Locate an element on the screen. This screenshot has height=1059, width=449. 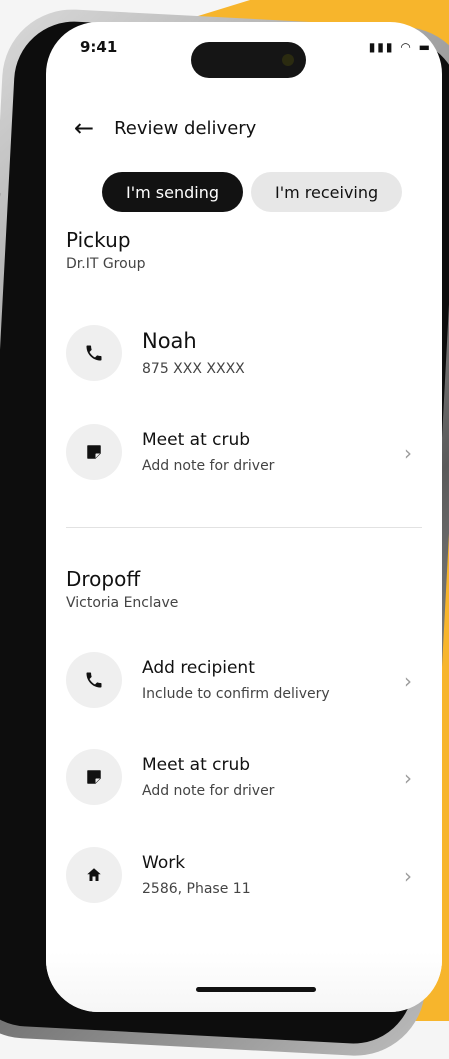
tab-receiving-label: I'm receiving is located at coordinates (326, 192).